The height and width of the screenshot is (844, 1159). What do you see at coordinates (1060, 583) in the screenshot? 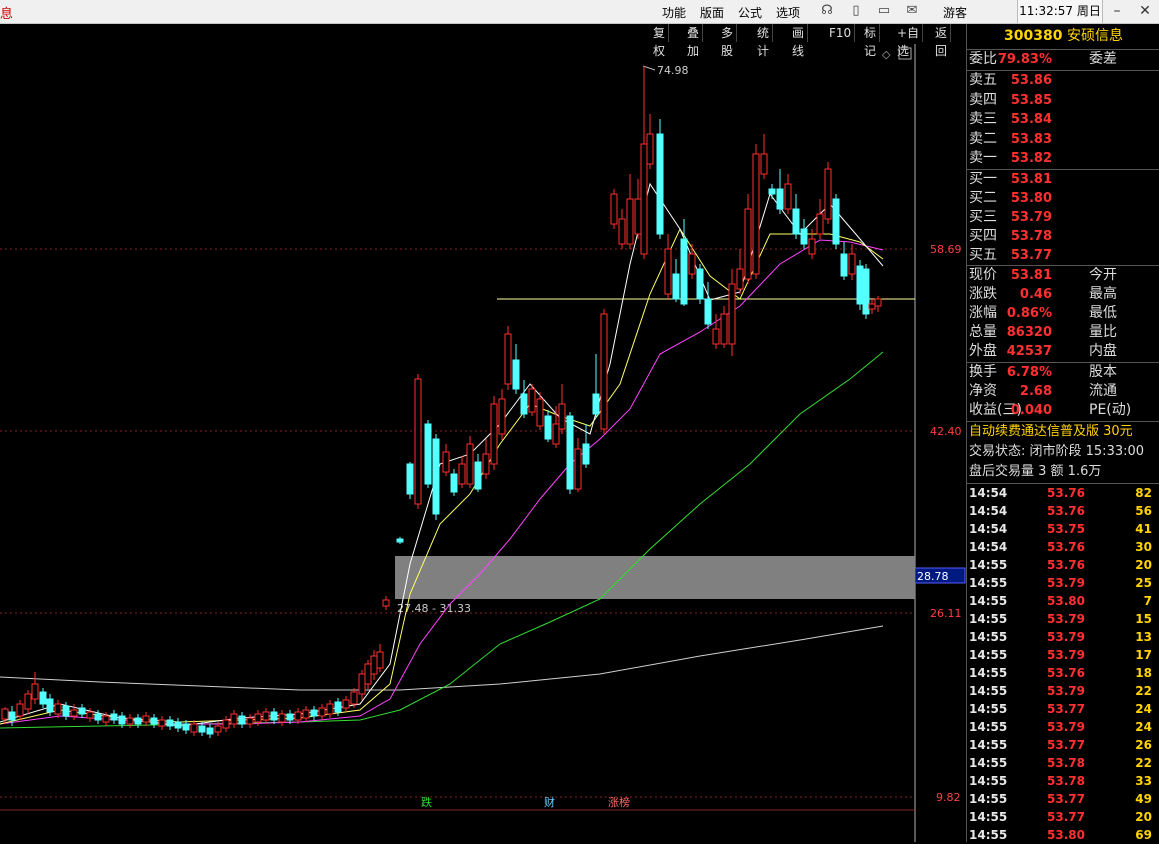
I see `tick-row: 14:55 53.79 25` at bounding box center [1060, 583].